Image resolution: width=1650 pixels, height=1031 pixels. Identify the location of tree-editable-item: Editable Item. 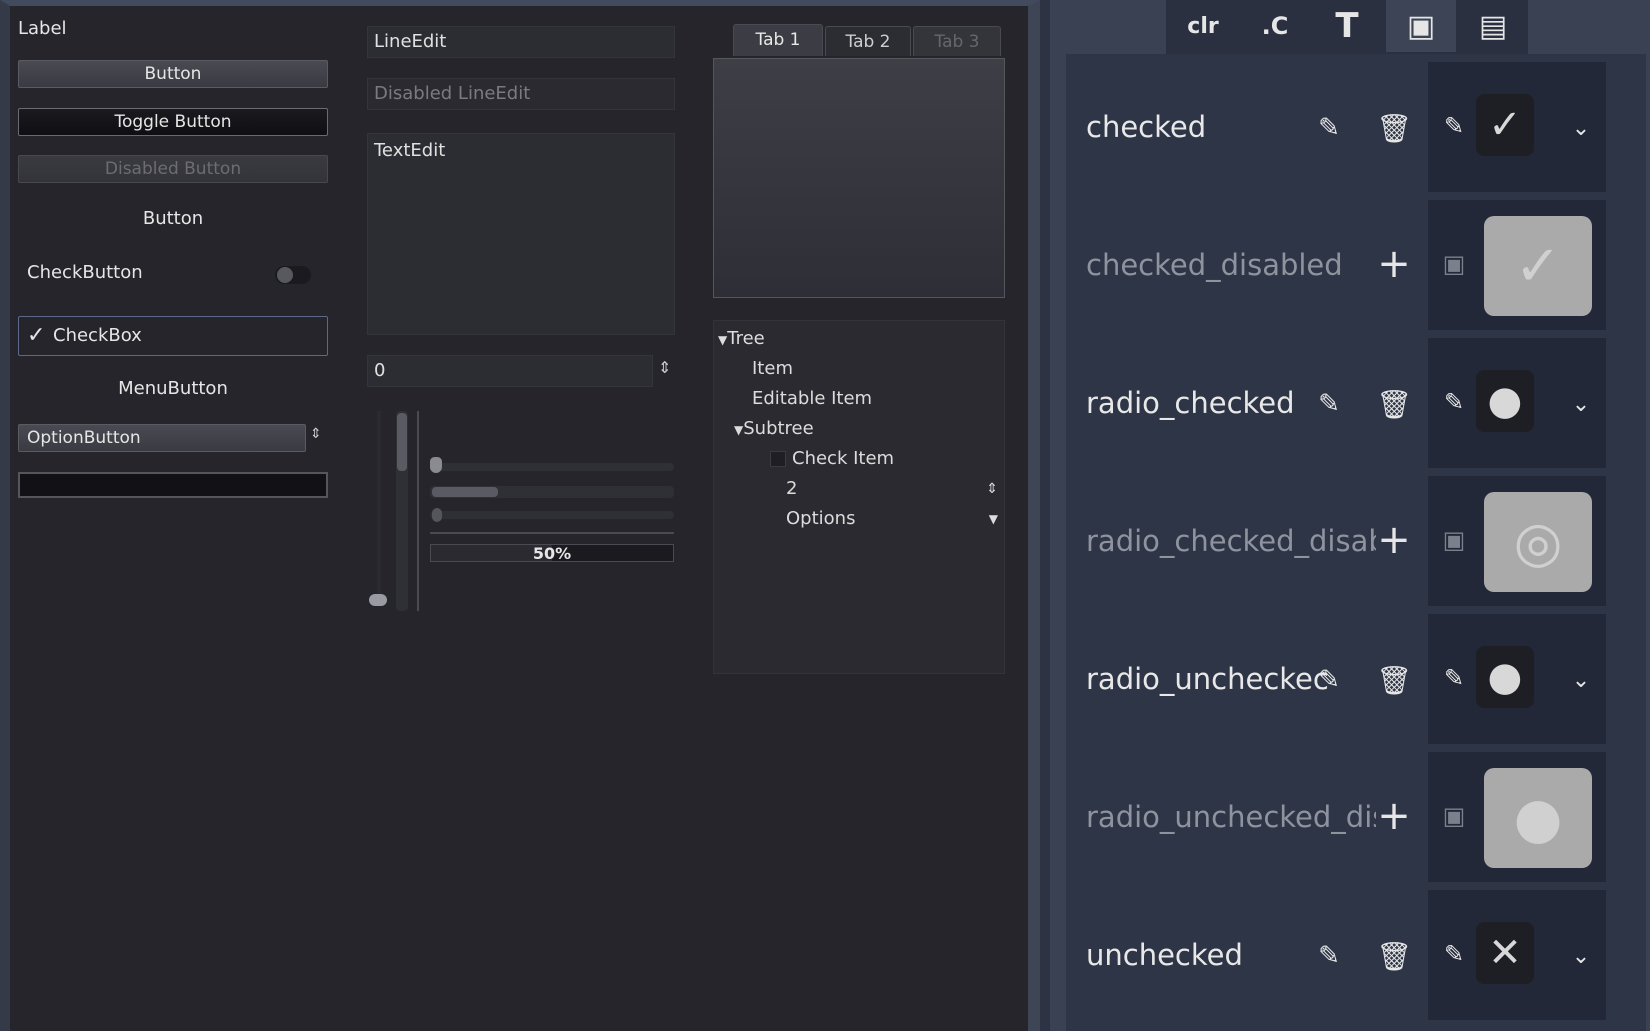
(860, 399).